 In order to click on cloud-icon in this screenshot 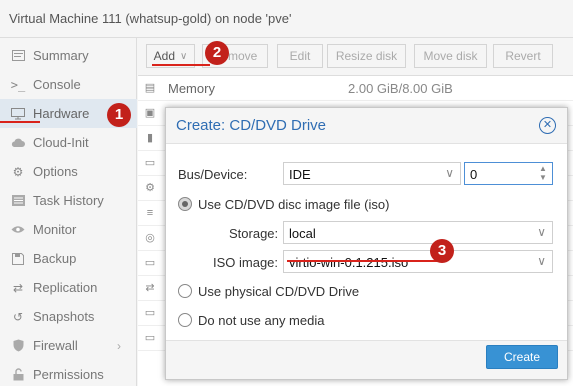, I will do `click(18, 143)`.